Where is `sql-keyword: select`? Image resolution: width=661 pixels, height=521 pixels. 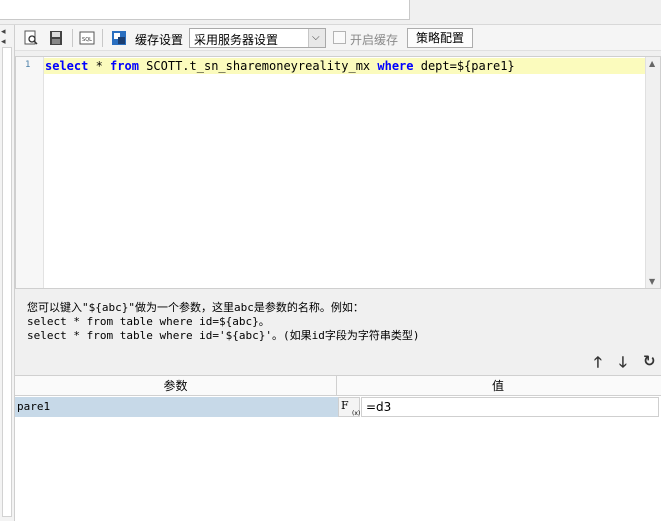 sql-keyword: select is located at coordinates (67, 66).